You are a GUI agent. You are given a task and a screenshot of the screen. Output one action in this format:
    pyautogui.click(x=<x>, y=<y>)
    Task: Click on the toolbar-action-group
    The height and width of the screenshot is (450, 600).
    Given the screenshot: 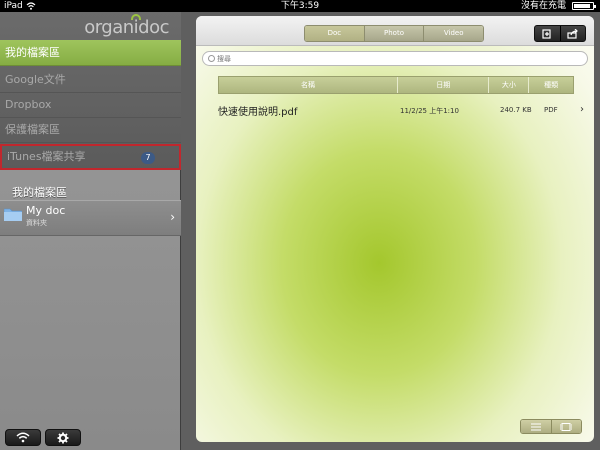 What is the action you would take?
    pyautogui.click(x=560, y=33)
    